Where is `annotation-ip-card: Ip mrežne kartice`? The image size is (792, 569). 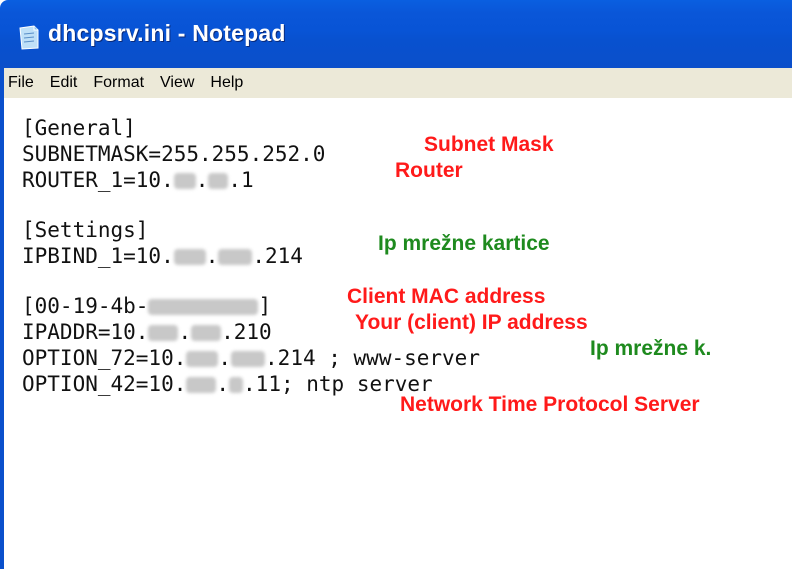
annotation-ip-card: Ip mrežne kartice is located at coordinates (464, 243).